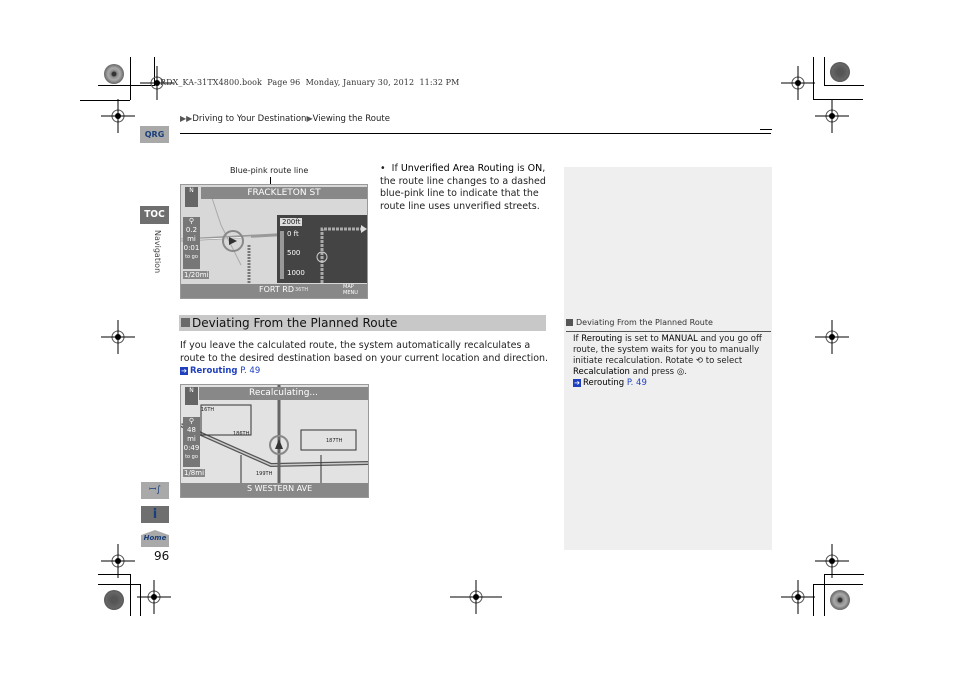 Image resolution: width=954 pixels, height=675 pixels. I want to click on sidebar-note-rule, so click(668, 331).